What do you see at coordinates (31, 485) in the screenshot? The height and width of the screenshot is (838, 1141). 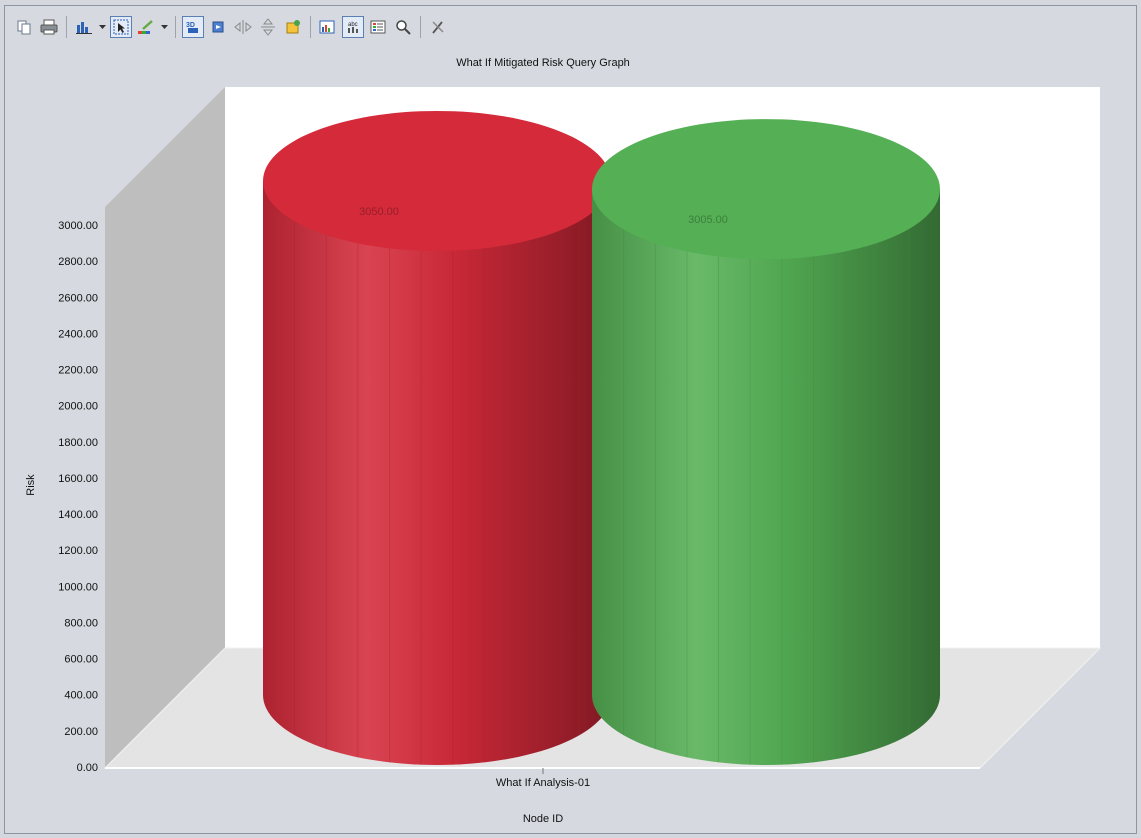 I see `y-axis-label: Risk` at bounding box center [31, 485].